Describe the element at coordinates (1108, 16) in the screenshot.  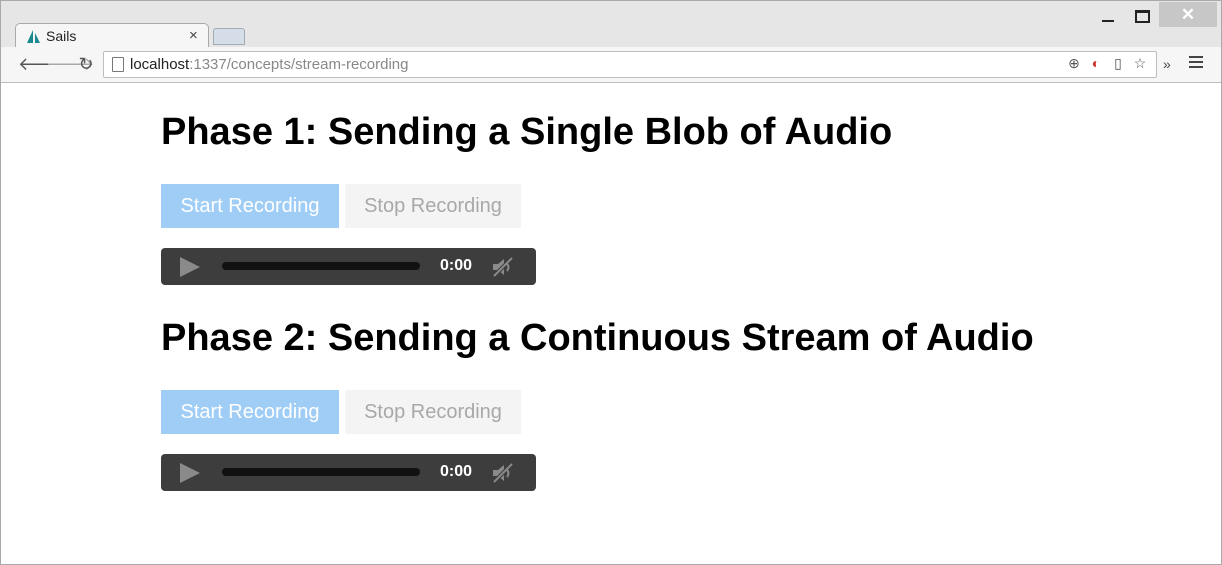
I see `minimize-button` at that location.